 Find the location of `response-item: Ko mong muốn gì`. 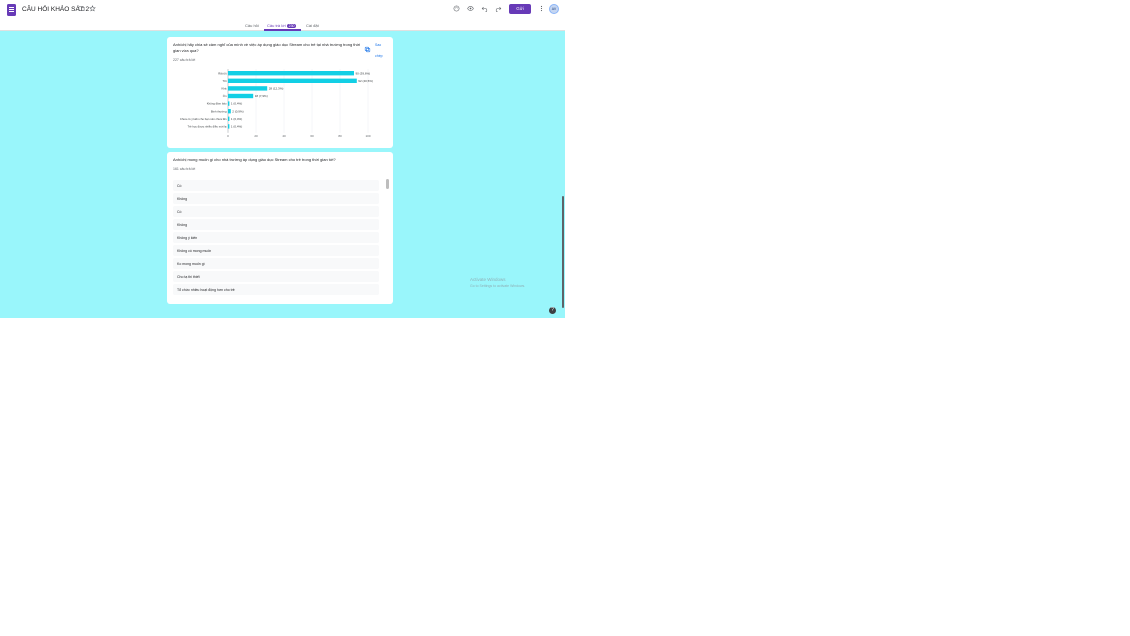

response-item: Ko mong muốn gì is located at coordinates (276, 263).